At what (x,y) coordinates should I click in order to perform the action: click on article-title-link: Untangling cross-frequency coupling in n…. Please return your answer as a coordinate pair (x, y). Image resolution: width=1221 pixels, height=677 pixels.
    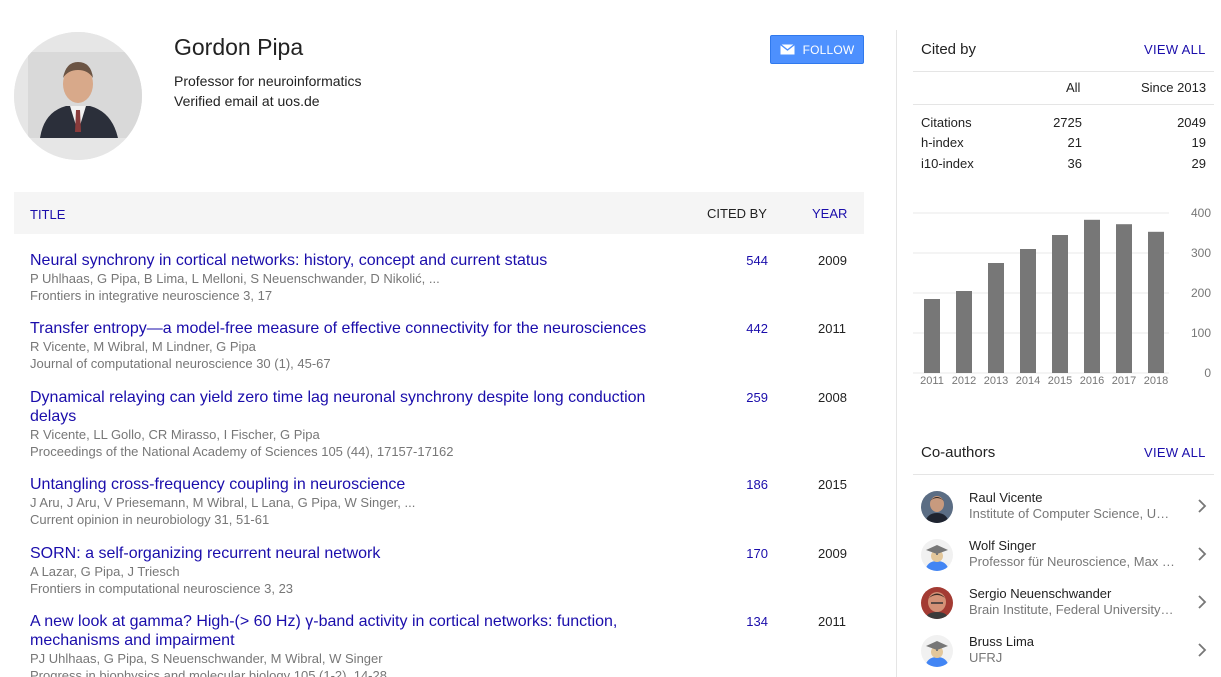
    Looking at the image, I should click on (342, 484).